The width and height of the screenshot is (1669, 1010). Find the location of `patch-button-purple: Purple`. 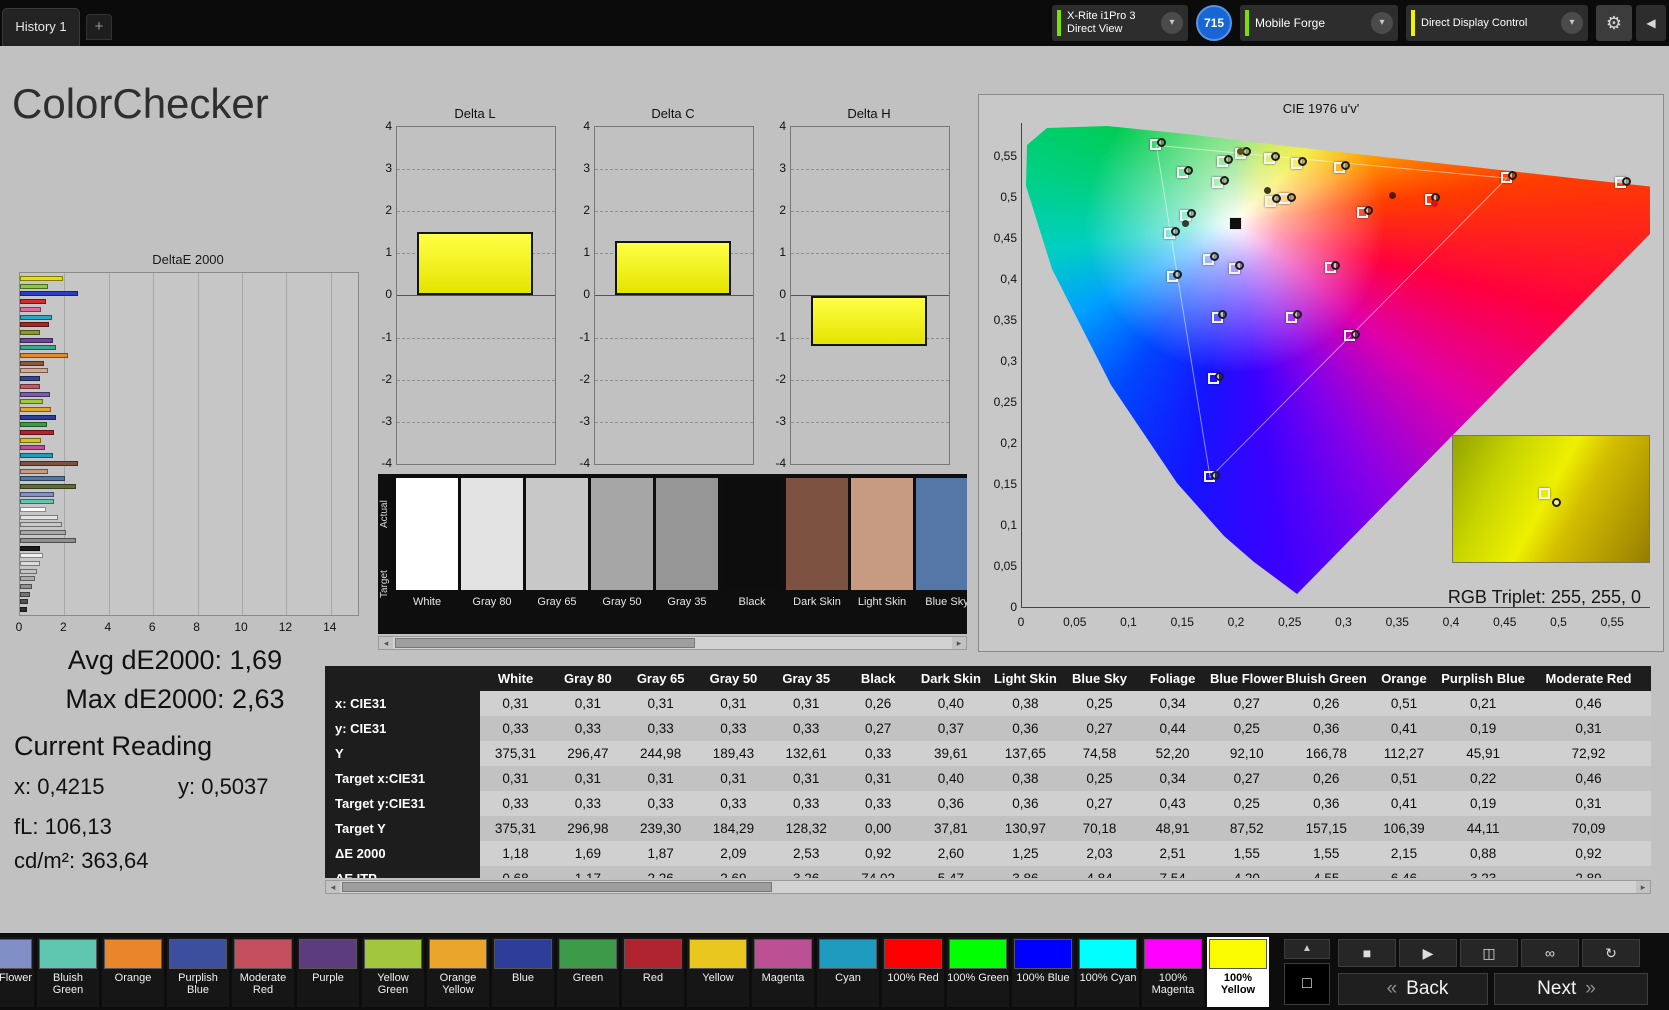

patch-button-purple: Purple is located at coordinates (328, 972).